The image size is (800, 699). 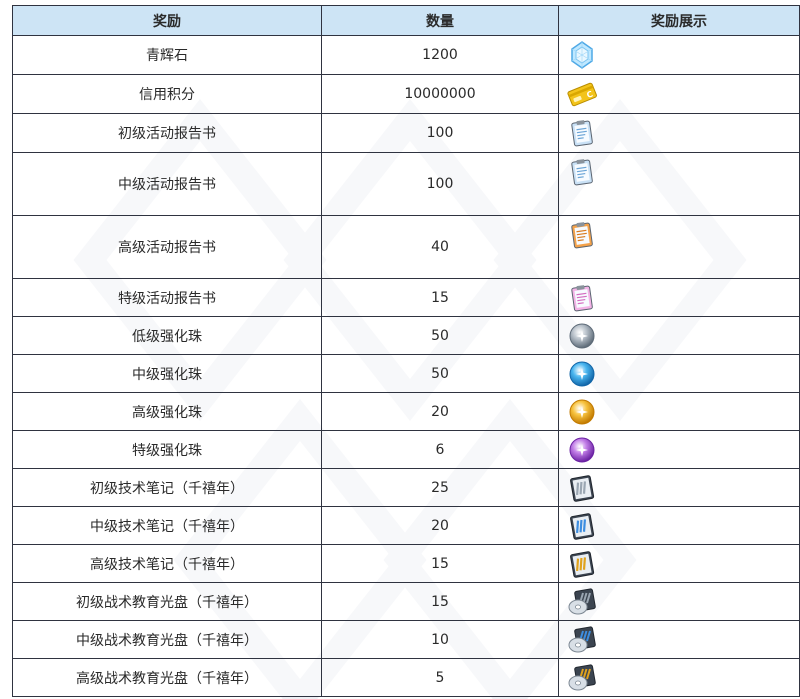 What do you see at coordinates (679, 94) in the screenshot?
I see `reward-display-cell: C` at bounding box center [679, 94].